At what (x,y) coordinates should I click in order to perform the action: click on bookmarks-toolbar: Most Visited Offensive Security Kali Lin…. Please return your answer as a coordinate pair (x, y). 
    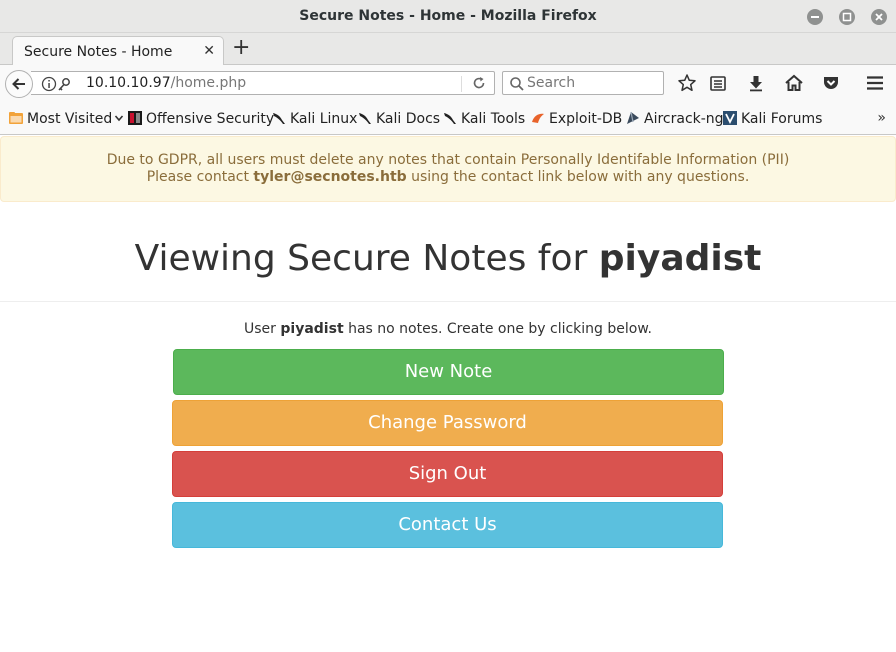
    Looking at the image, I should click on (448, 118).